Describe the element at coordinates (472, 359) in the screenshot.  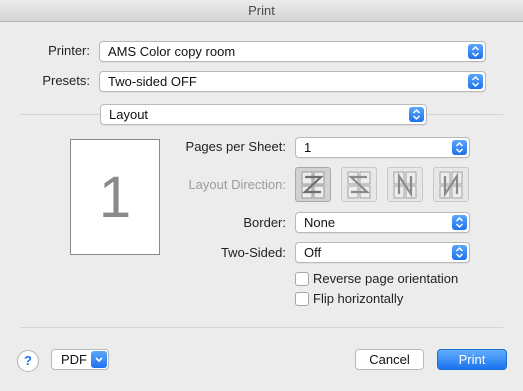
I see `print-button: Print` at that location.